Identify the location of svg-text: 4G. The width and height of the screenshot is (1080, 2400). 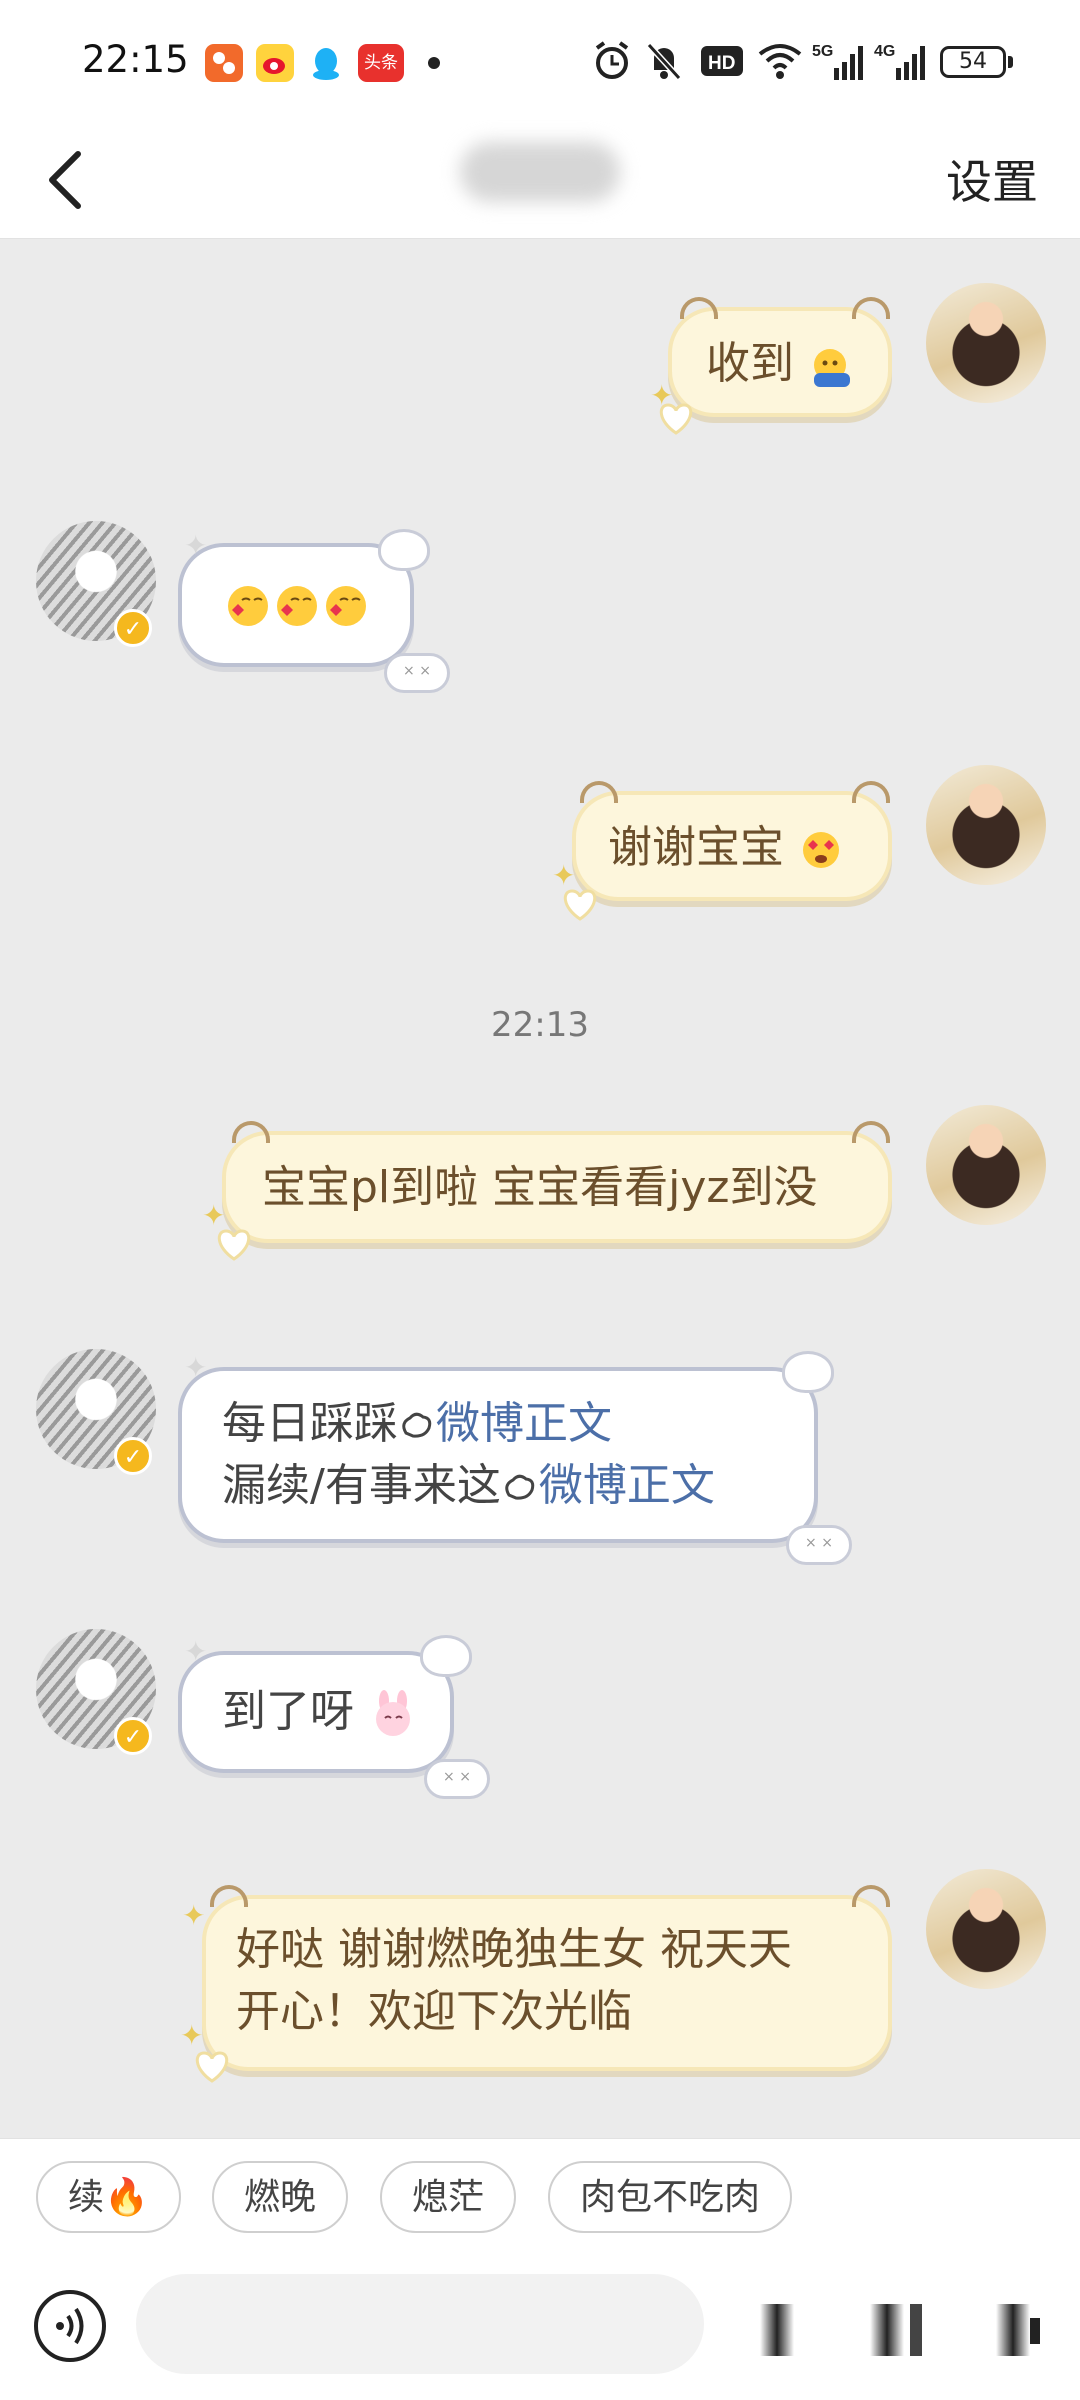
(884, 51).